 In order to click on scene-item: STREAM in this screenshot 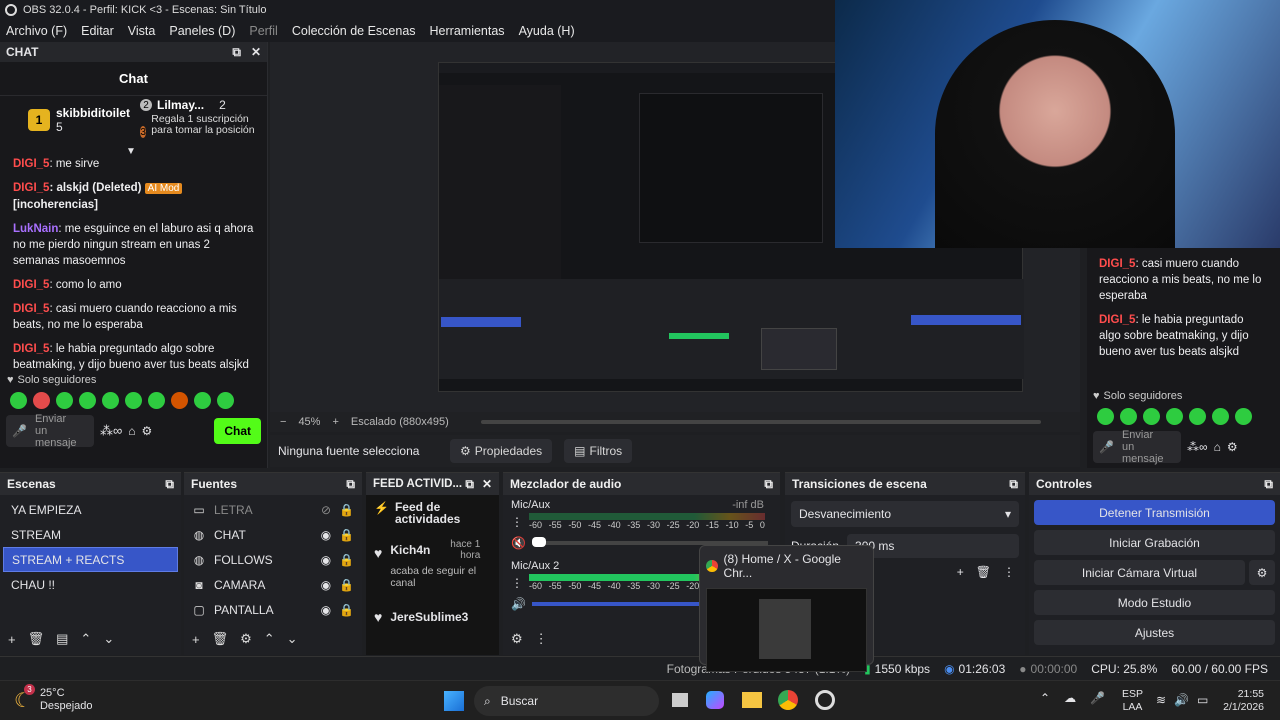, I will do `click(90, 534)`.